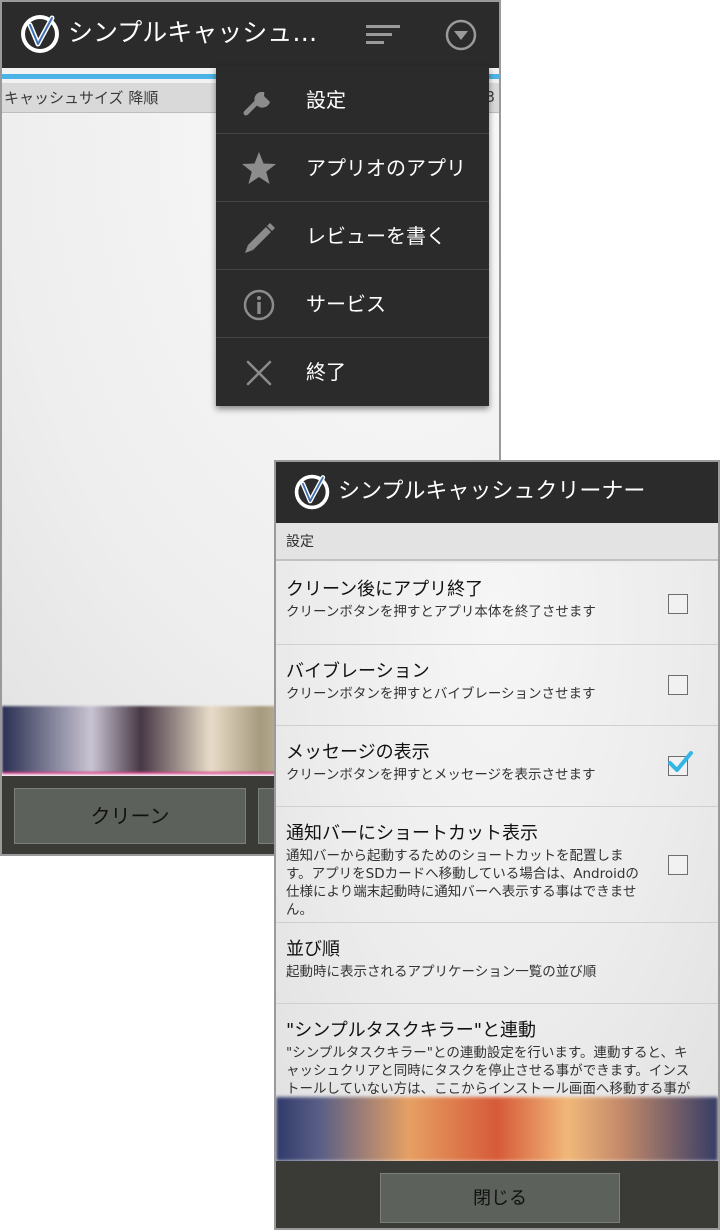 The width and height of the screenshot is (720, 1230). I want to click on section-header: 設定, so click(497, 542).